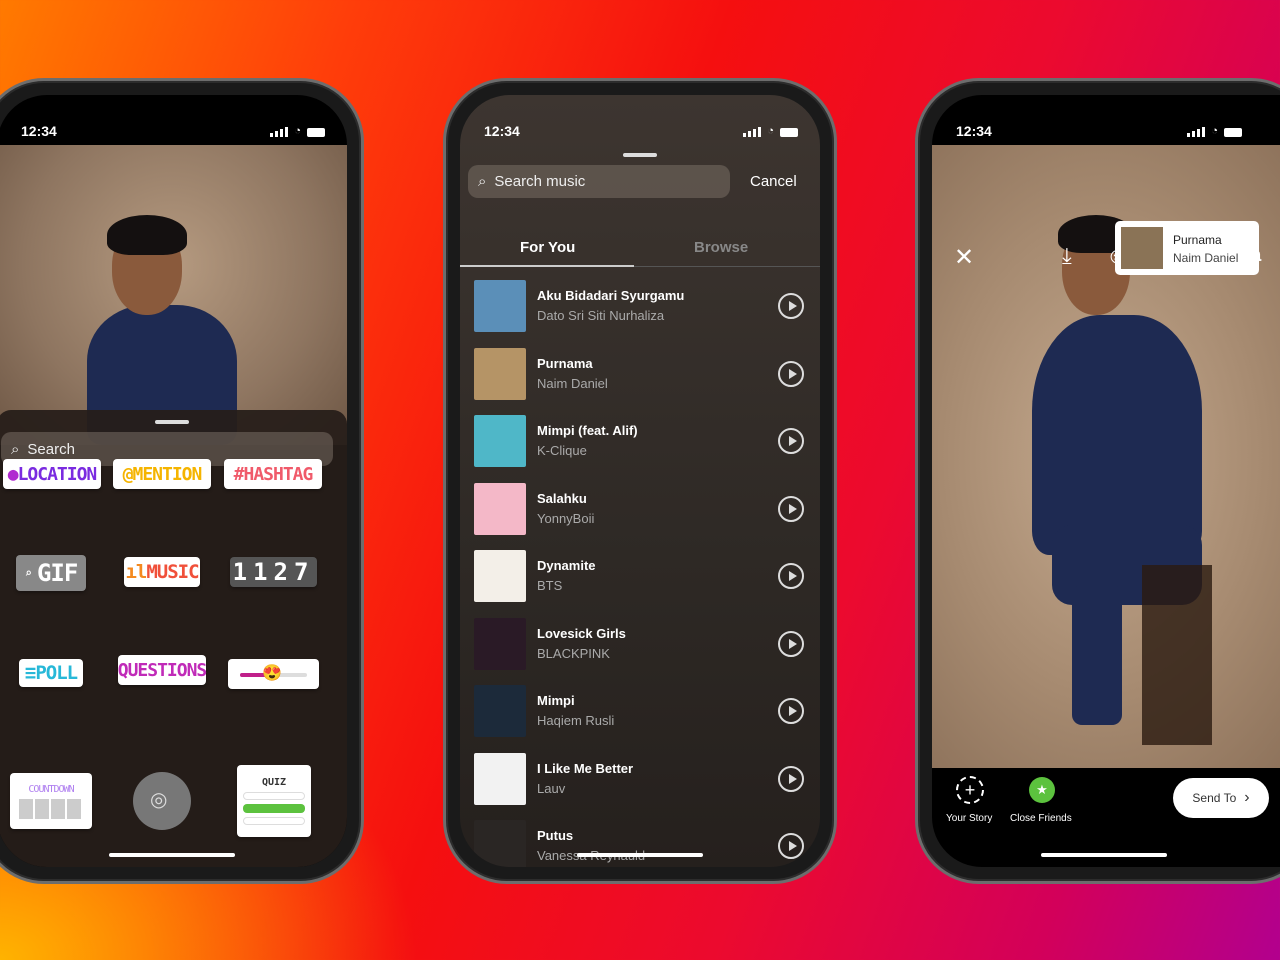 The height and width of the screenshot is (960, 1280). What do you see at coordinates (157, 325) in the screenshot?
I see `person-image` at bounding box center [157, 325].